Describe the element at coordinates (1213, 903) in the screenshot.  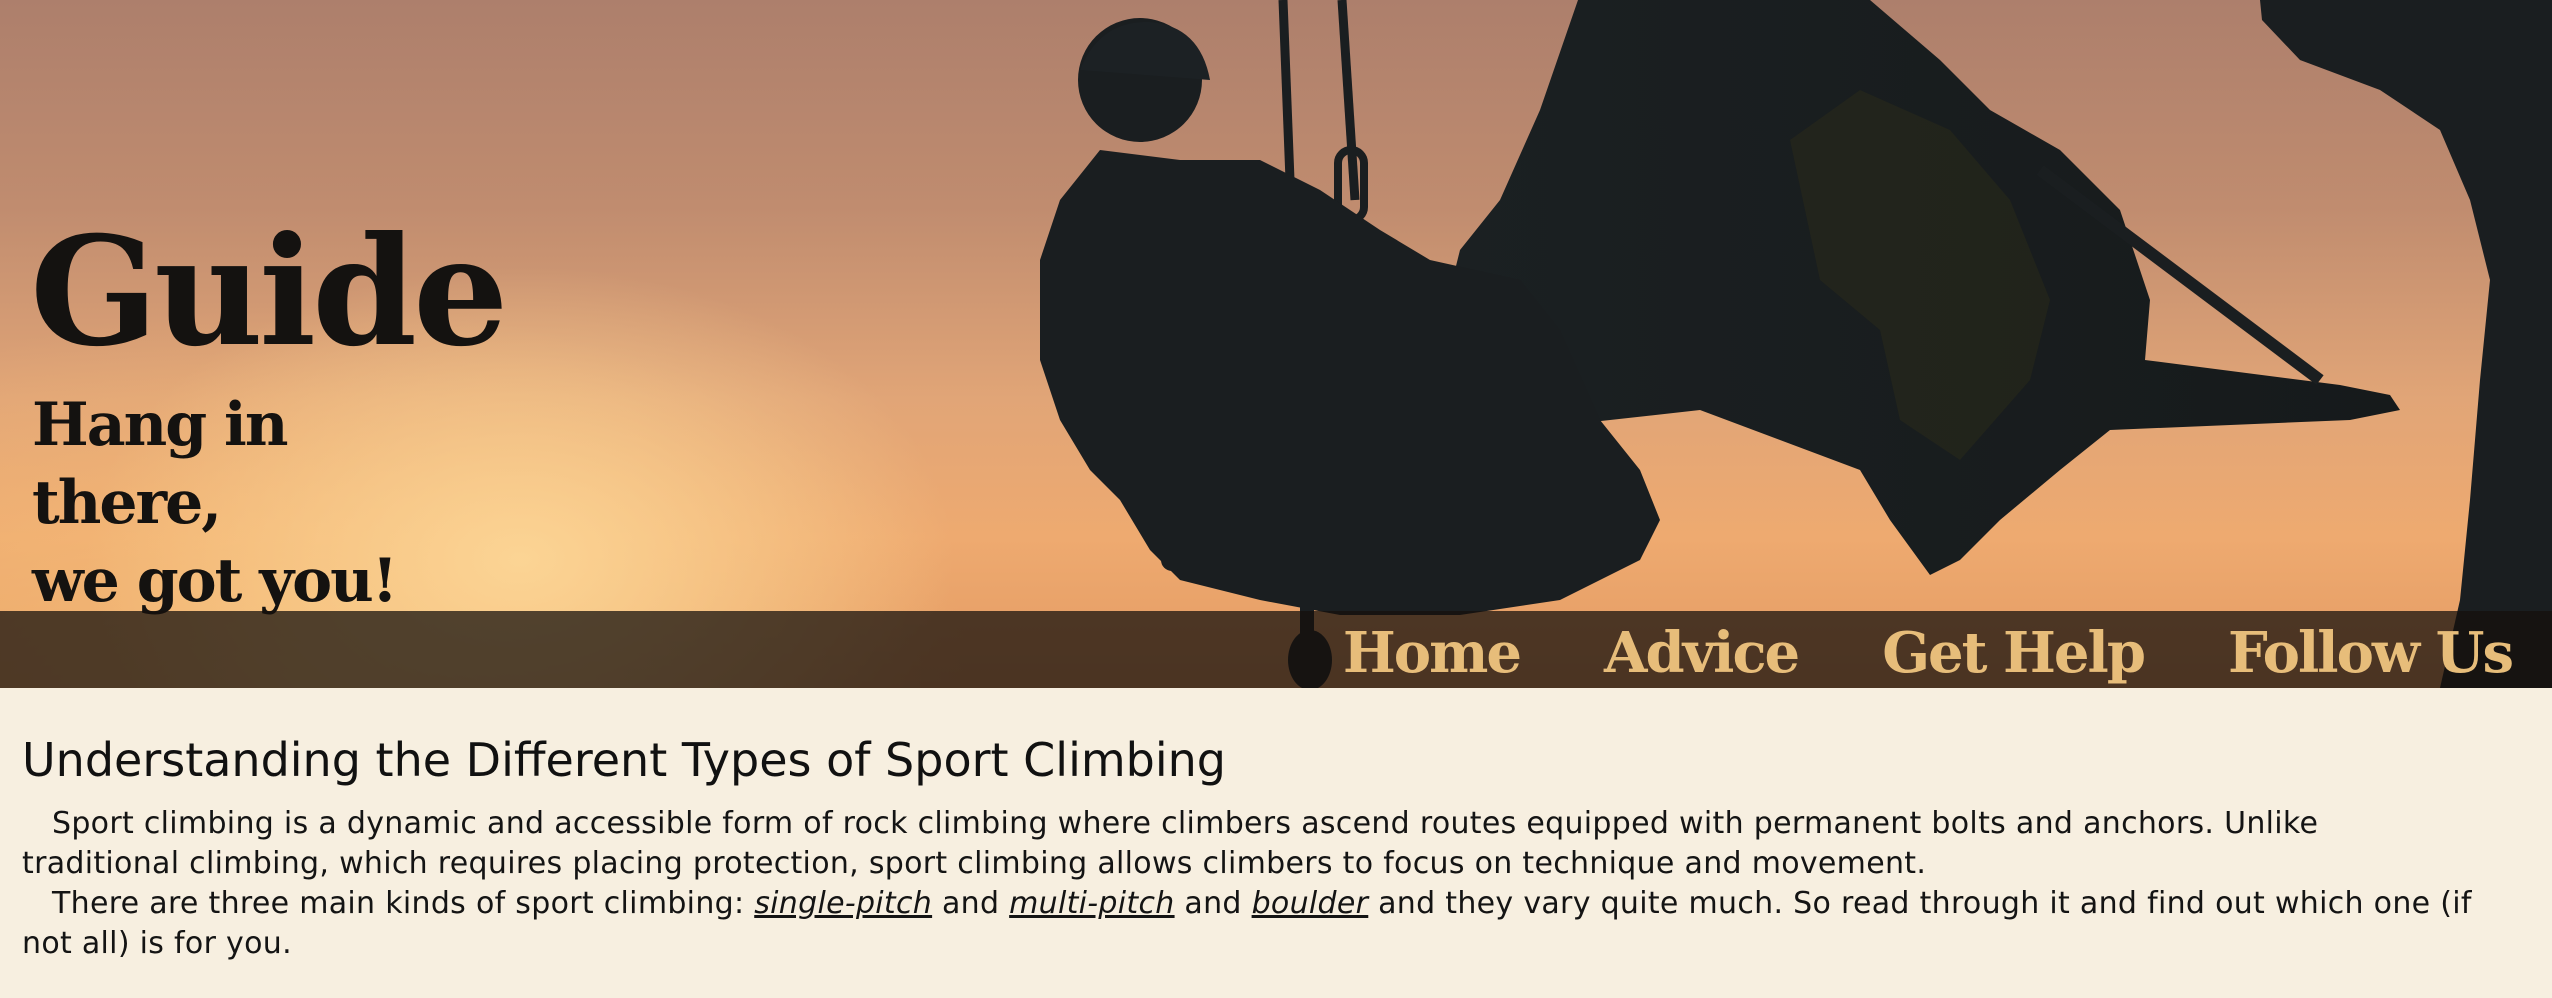
I see `types-separator-2: and` at that location.